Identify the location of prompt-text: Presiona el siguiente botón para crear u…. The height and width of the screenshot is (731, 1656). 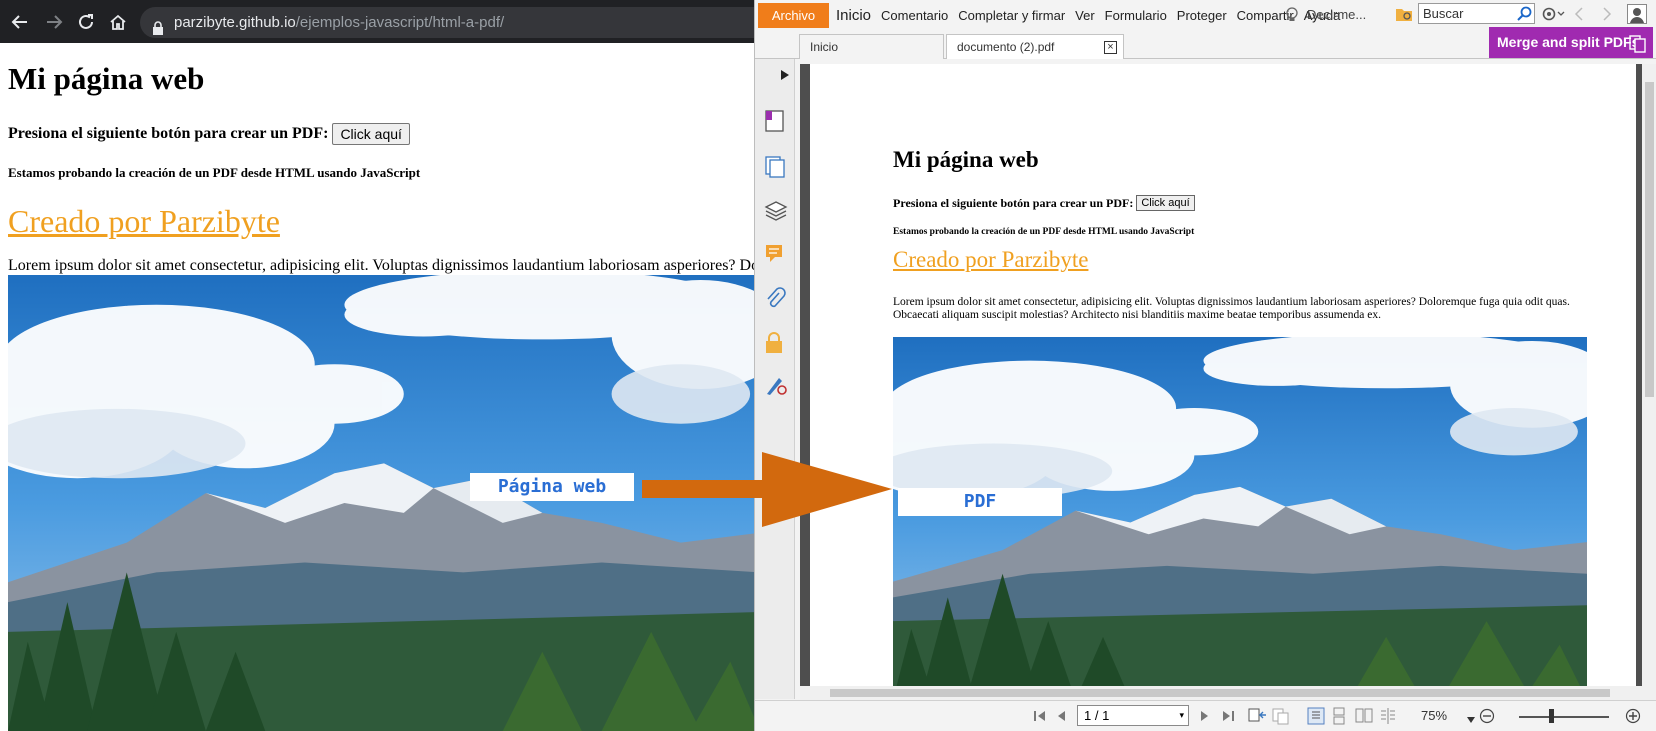
(168, 133).